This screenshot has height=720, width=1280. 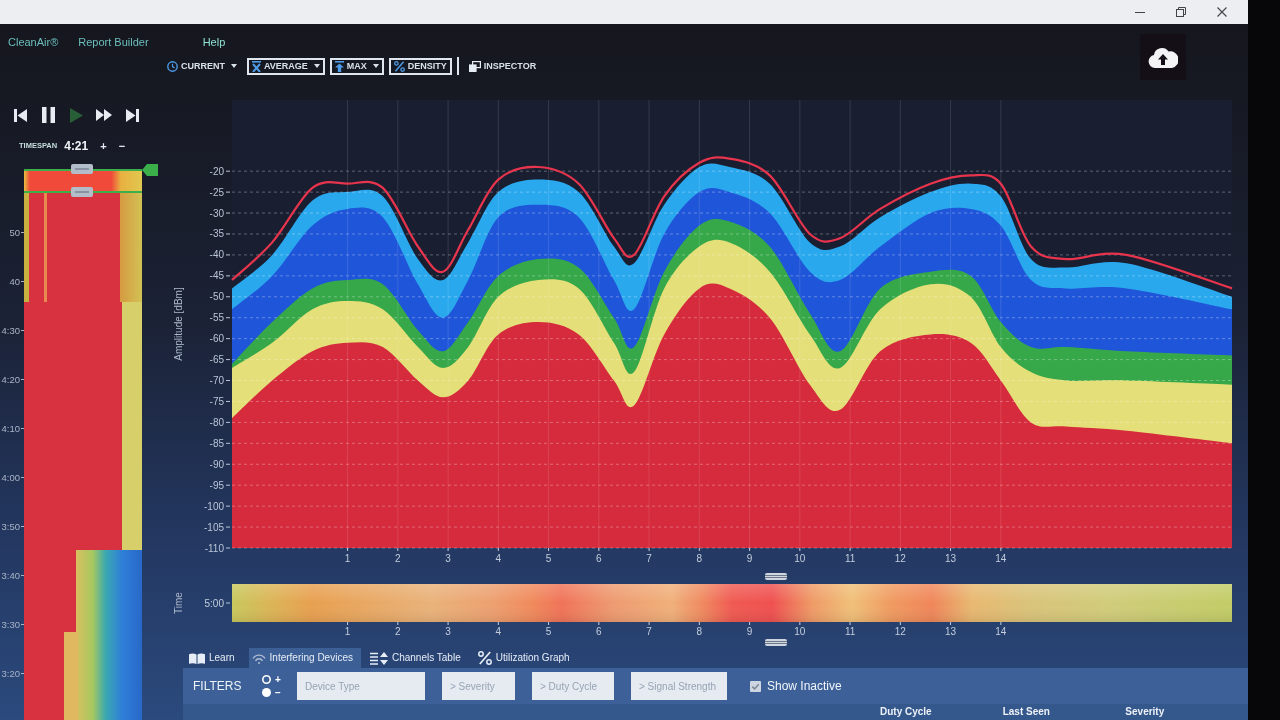 I want to click on axis-tick-label: 4, so click(x=498, y=558).